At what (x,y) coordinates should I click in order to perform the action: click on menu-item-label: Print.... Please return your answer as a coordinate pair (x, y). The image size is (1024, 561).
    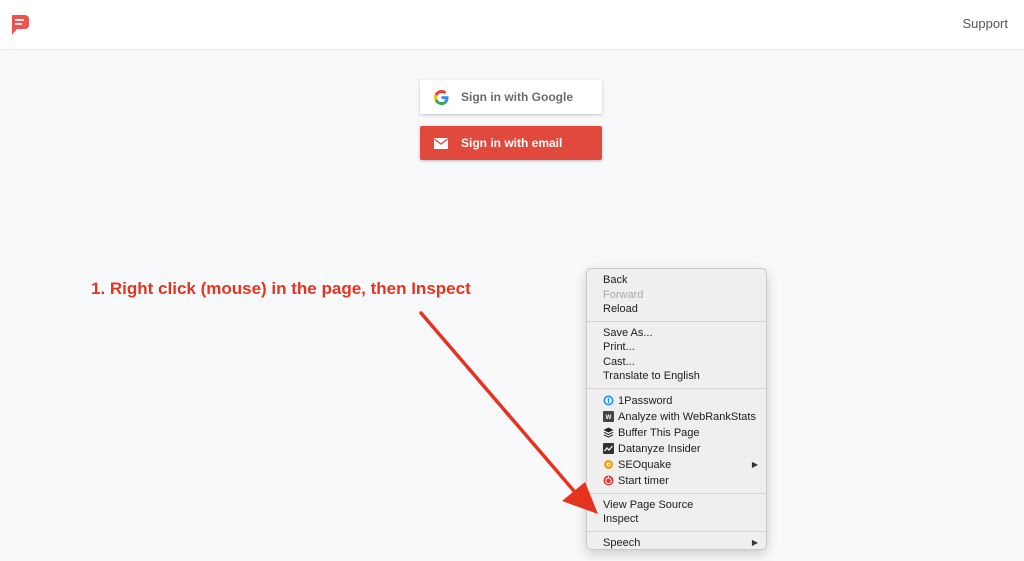
    Looking at the image, I should click on (619, 347).